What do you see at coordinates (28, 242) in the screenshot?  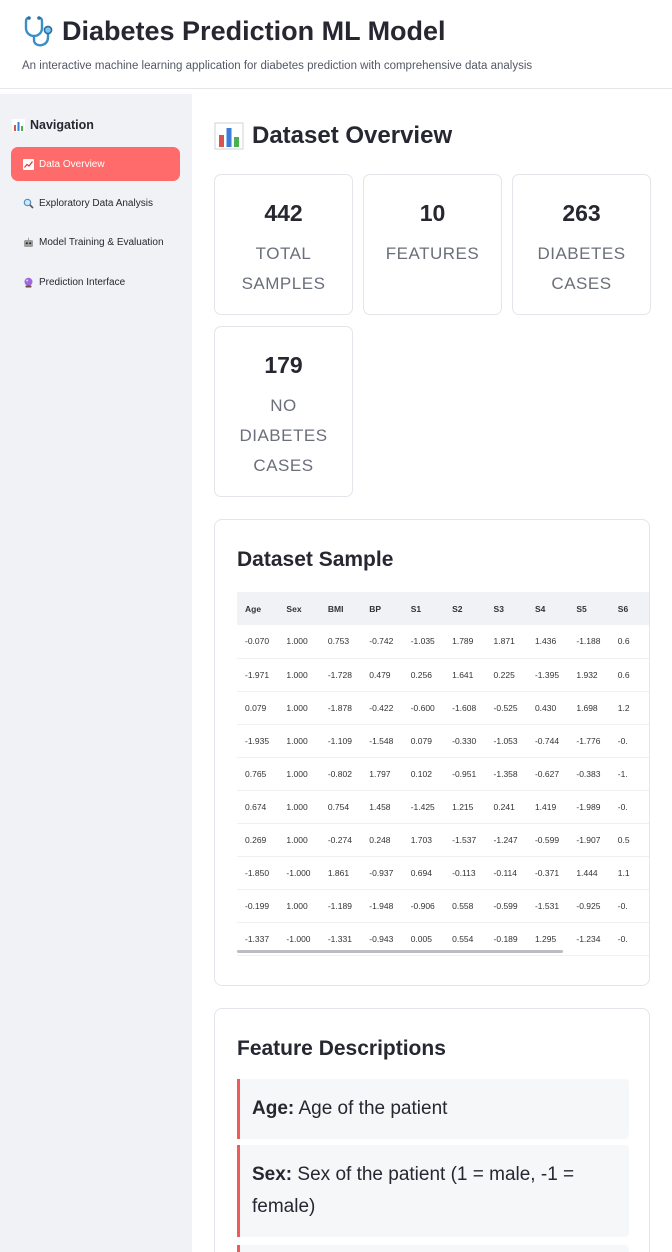 I see `robot-icon` at bounding box center [28, 242].